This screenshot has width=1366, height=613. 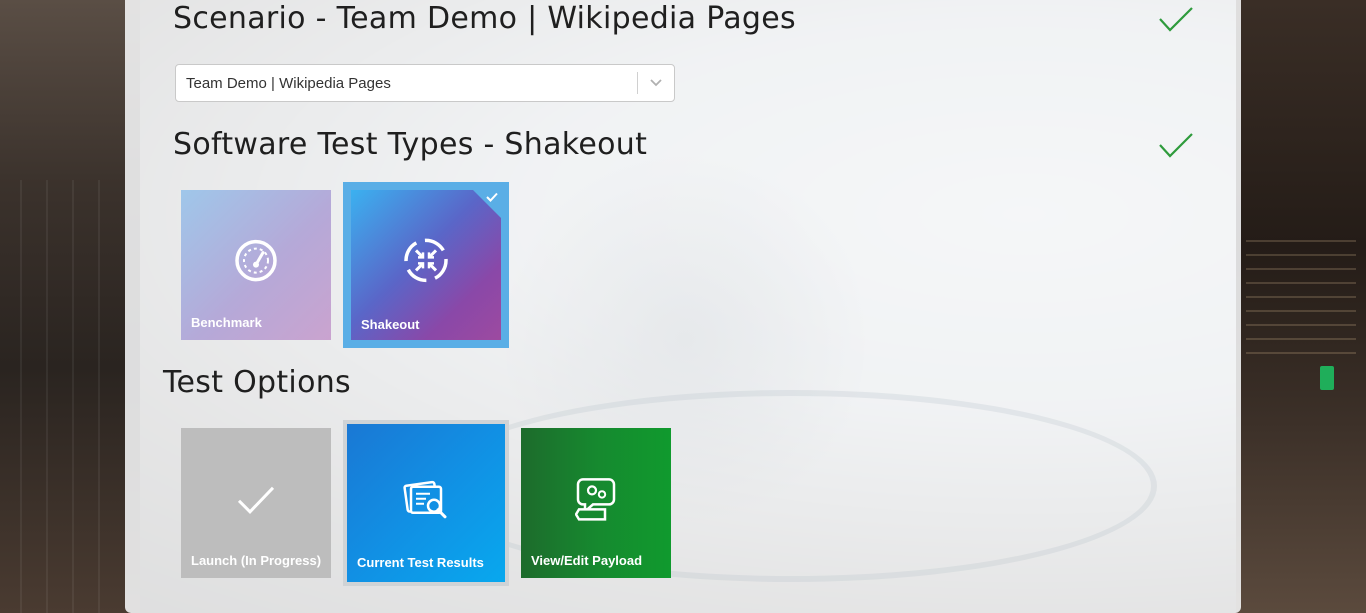 I want to click on document-search-icon, so click(x=425, y=499).